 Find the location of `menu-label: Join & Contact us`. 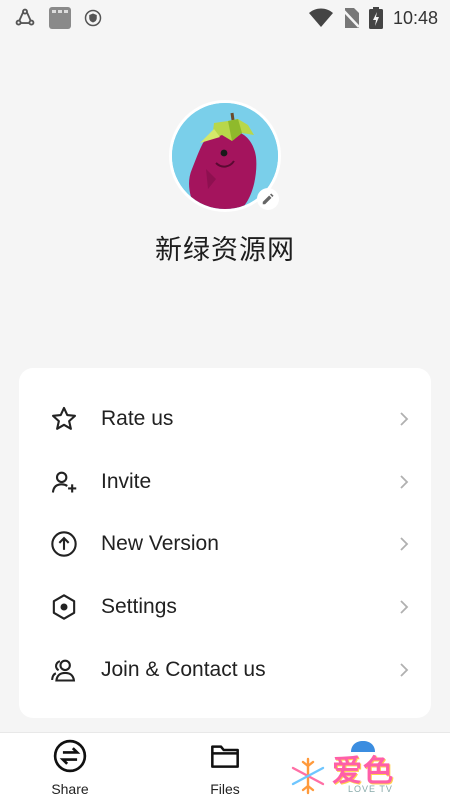

menu-label: Join & Contact us is located at coordinates (183, 669).